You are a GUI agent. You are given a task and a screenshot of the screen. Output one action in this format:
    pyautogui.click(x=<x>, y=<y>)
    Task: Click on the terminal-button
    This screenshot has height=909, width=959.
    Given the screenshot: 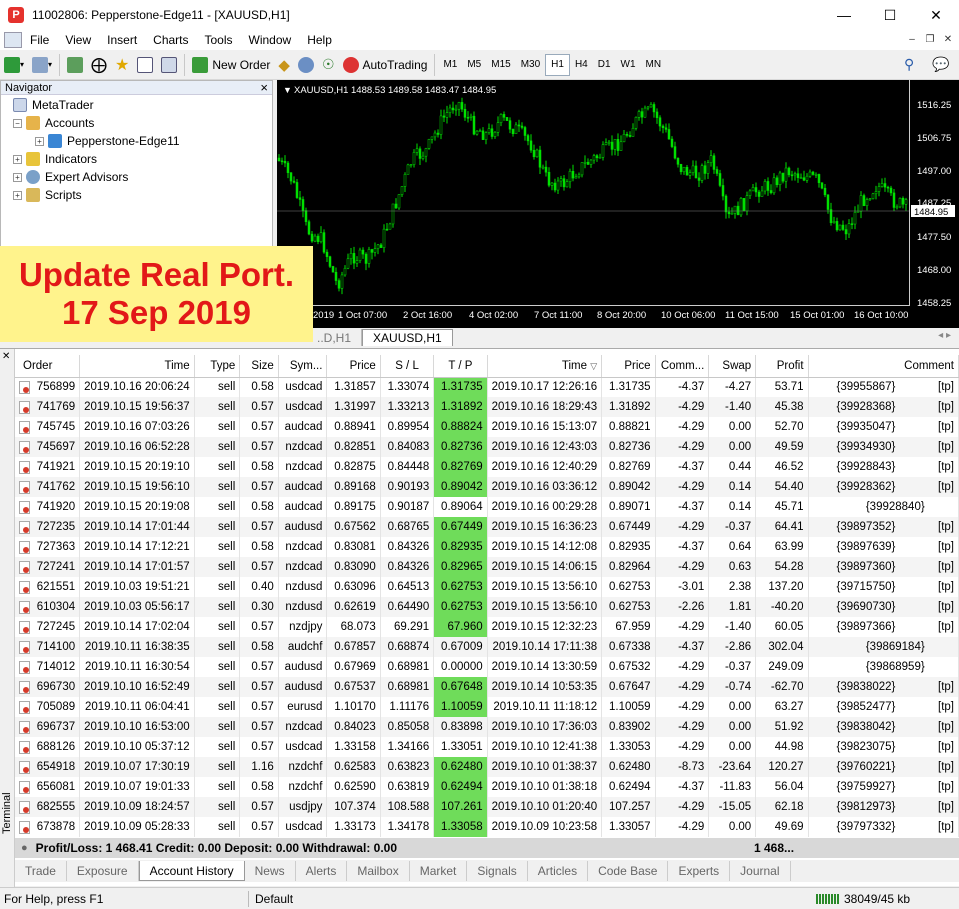 What is the action you would take?
    pyautogui.click(x=145, y=65)
    